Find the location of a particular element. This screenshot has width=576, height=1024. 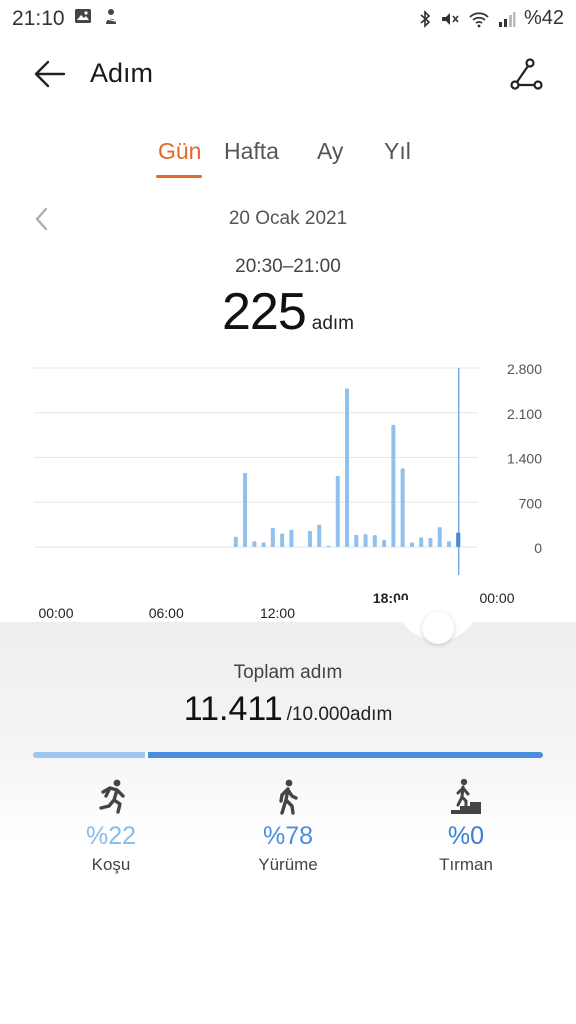

period-tabs: Gün Hafta Ay Yıl is located at coordinates (288, 160).